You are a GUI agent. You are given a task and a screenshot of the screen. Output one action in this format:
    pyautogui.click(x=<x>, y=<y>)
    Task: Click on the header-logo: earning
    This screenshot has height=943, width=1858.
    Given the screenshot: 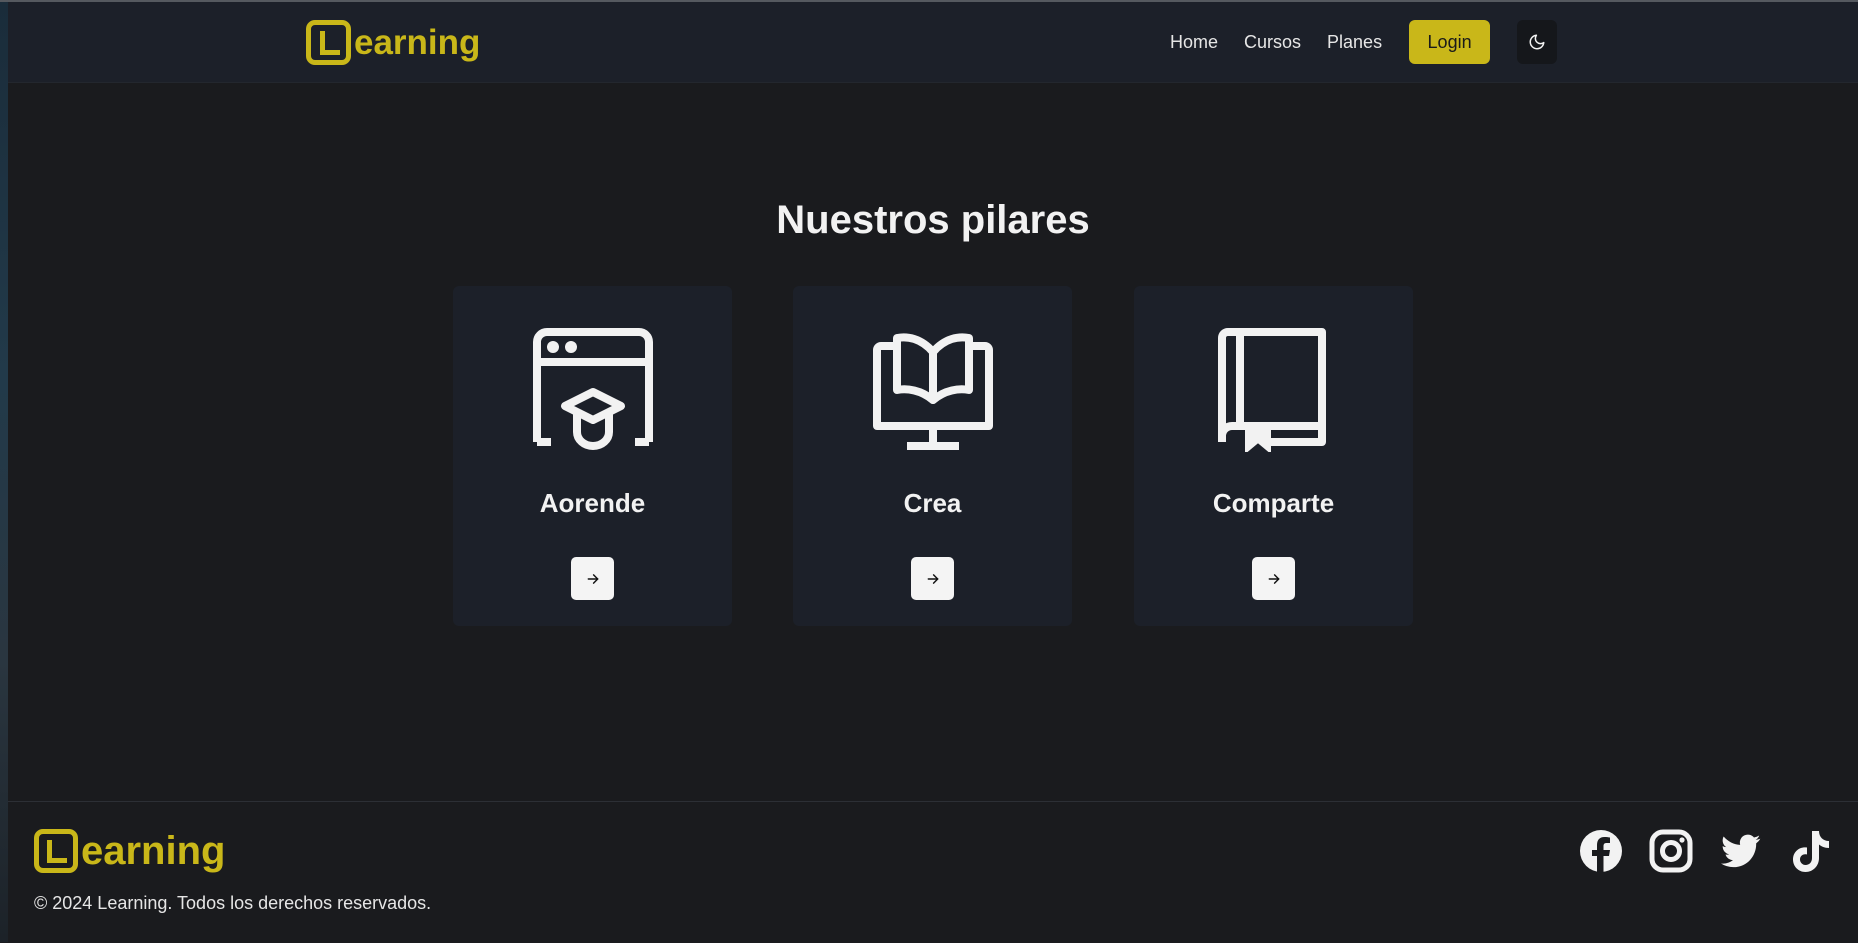 What is the action you would take?
    pyautogui.click(x=393, y=42)
    